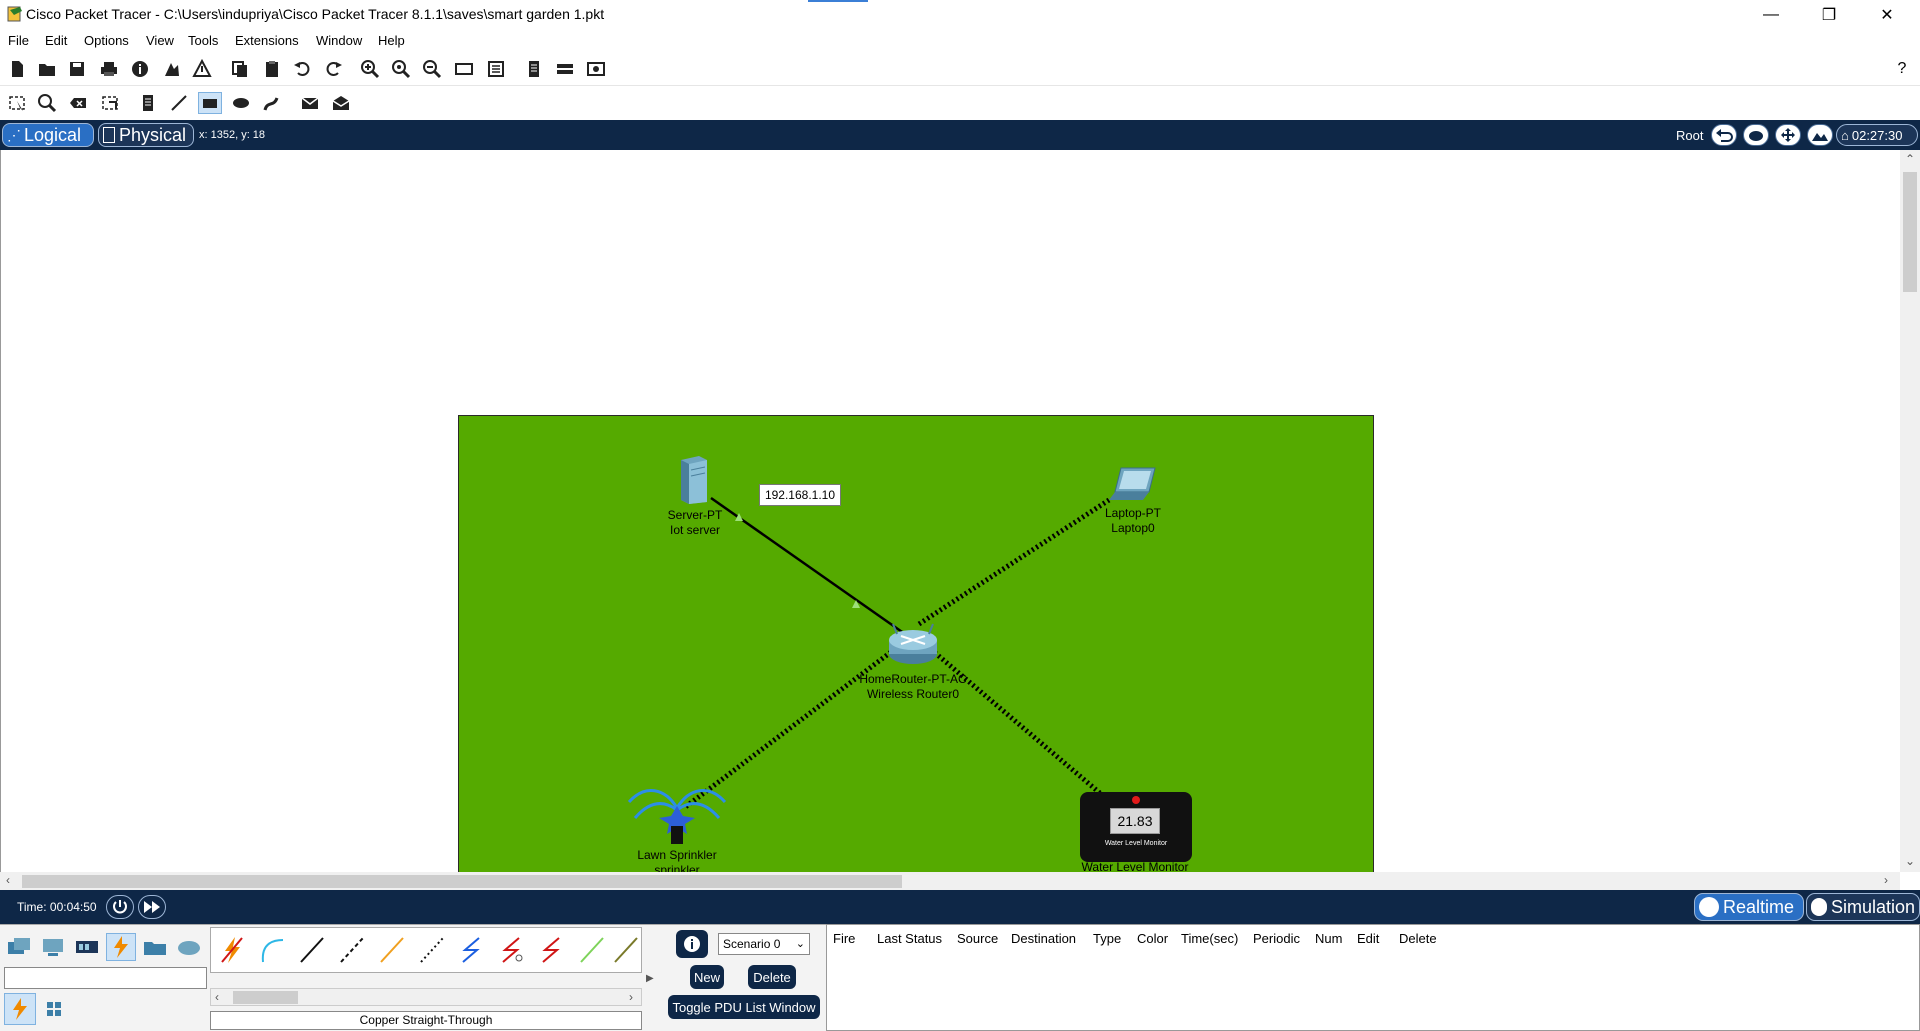 This screenshot has height=1031, width=1920. What do you see at coordinates (800, 495) in the screenshot?
I see `ip-address-label: 192.168.1.10` at bounding box center [800, 495].